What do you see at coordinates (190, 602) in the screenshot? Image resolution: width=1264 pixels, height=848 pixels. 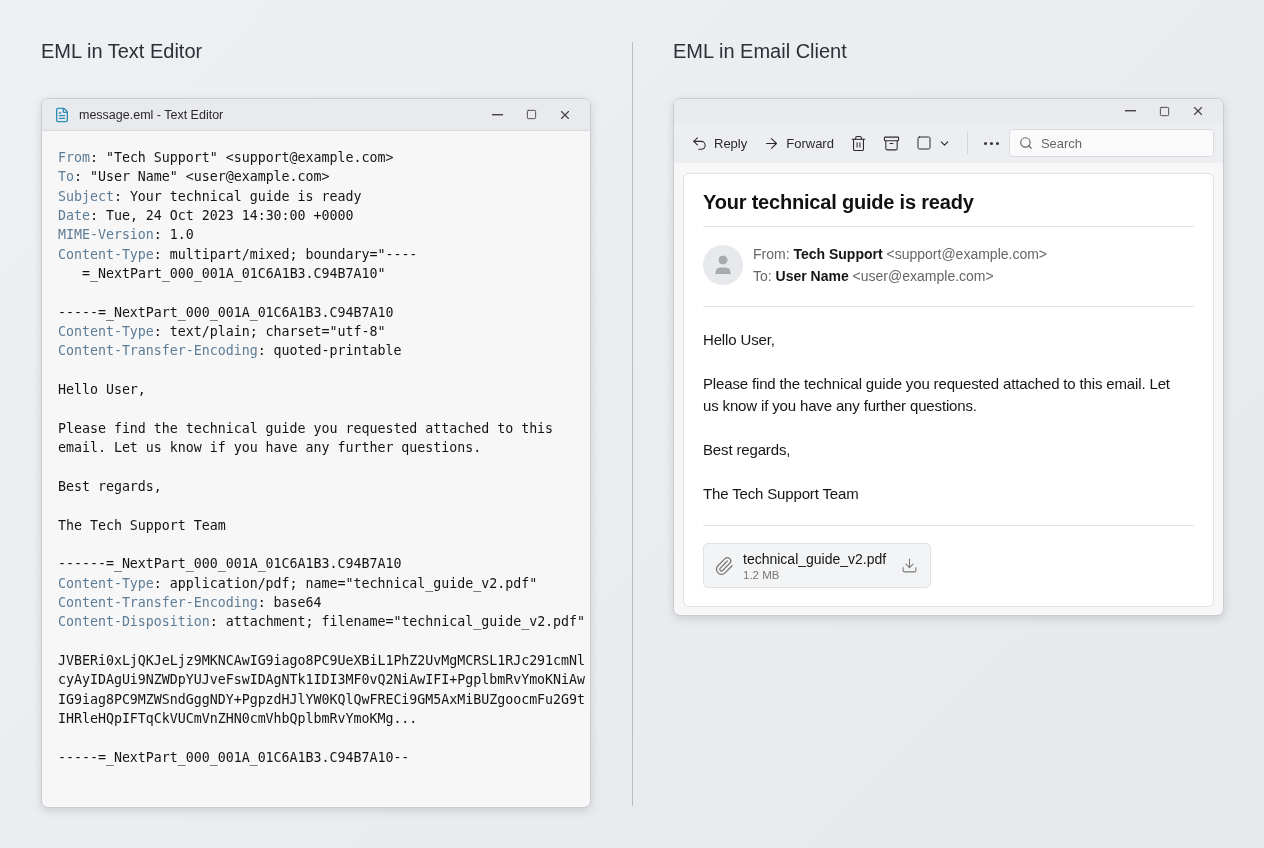 I see `code-line: Content-Transfer-Encoding: base64` at bounding box center [190, 602].